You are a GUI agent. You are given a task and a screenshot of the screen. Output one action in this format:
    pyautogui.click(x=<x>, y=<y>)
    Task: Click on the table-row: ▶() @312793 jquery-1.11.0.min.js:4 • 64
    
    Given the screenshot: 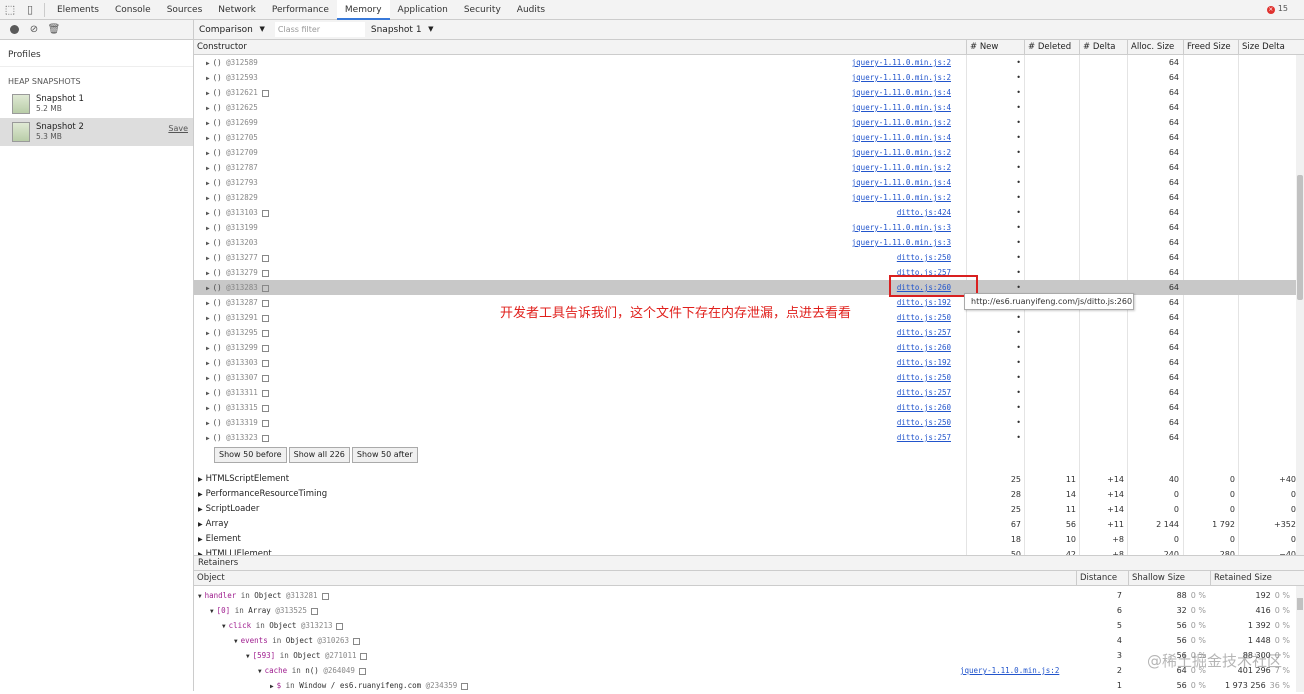 What is the action you would take?
    pyautogui.click(x=745, y=182)
    